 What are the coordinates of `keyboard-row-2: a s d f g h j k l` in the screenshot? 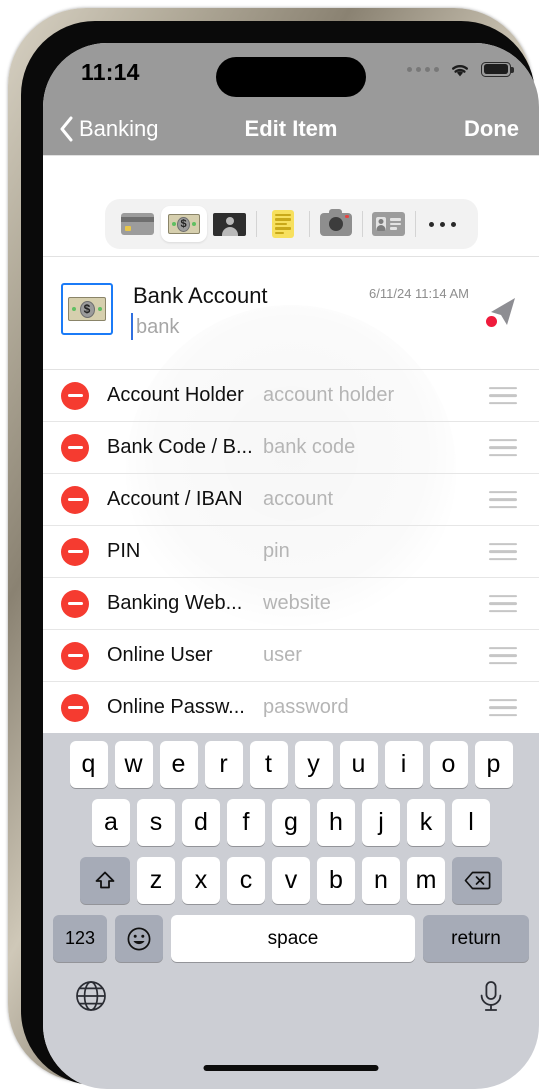 It's located at (291, 822).